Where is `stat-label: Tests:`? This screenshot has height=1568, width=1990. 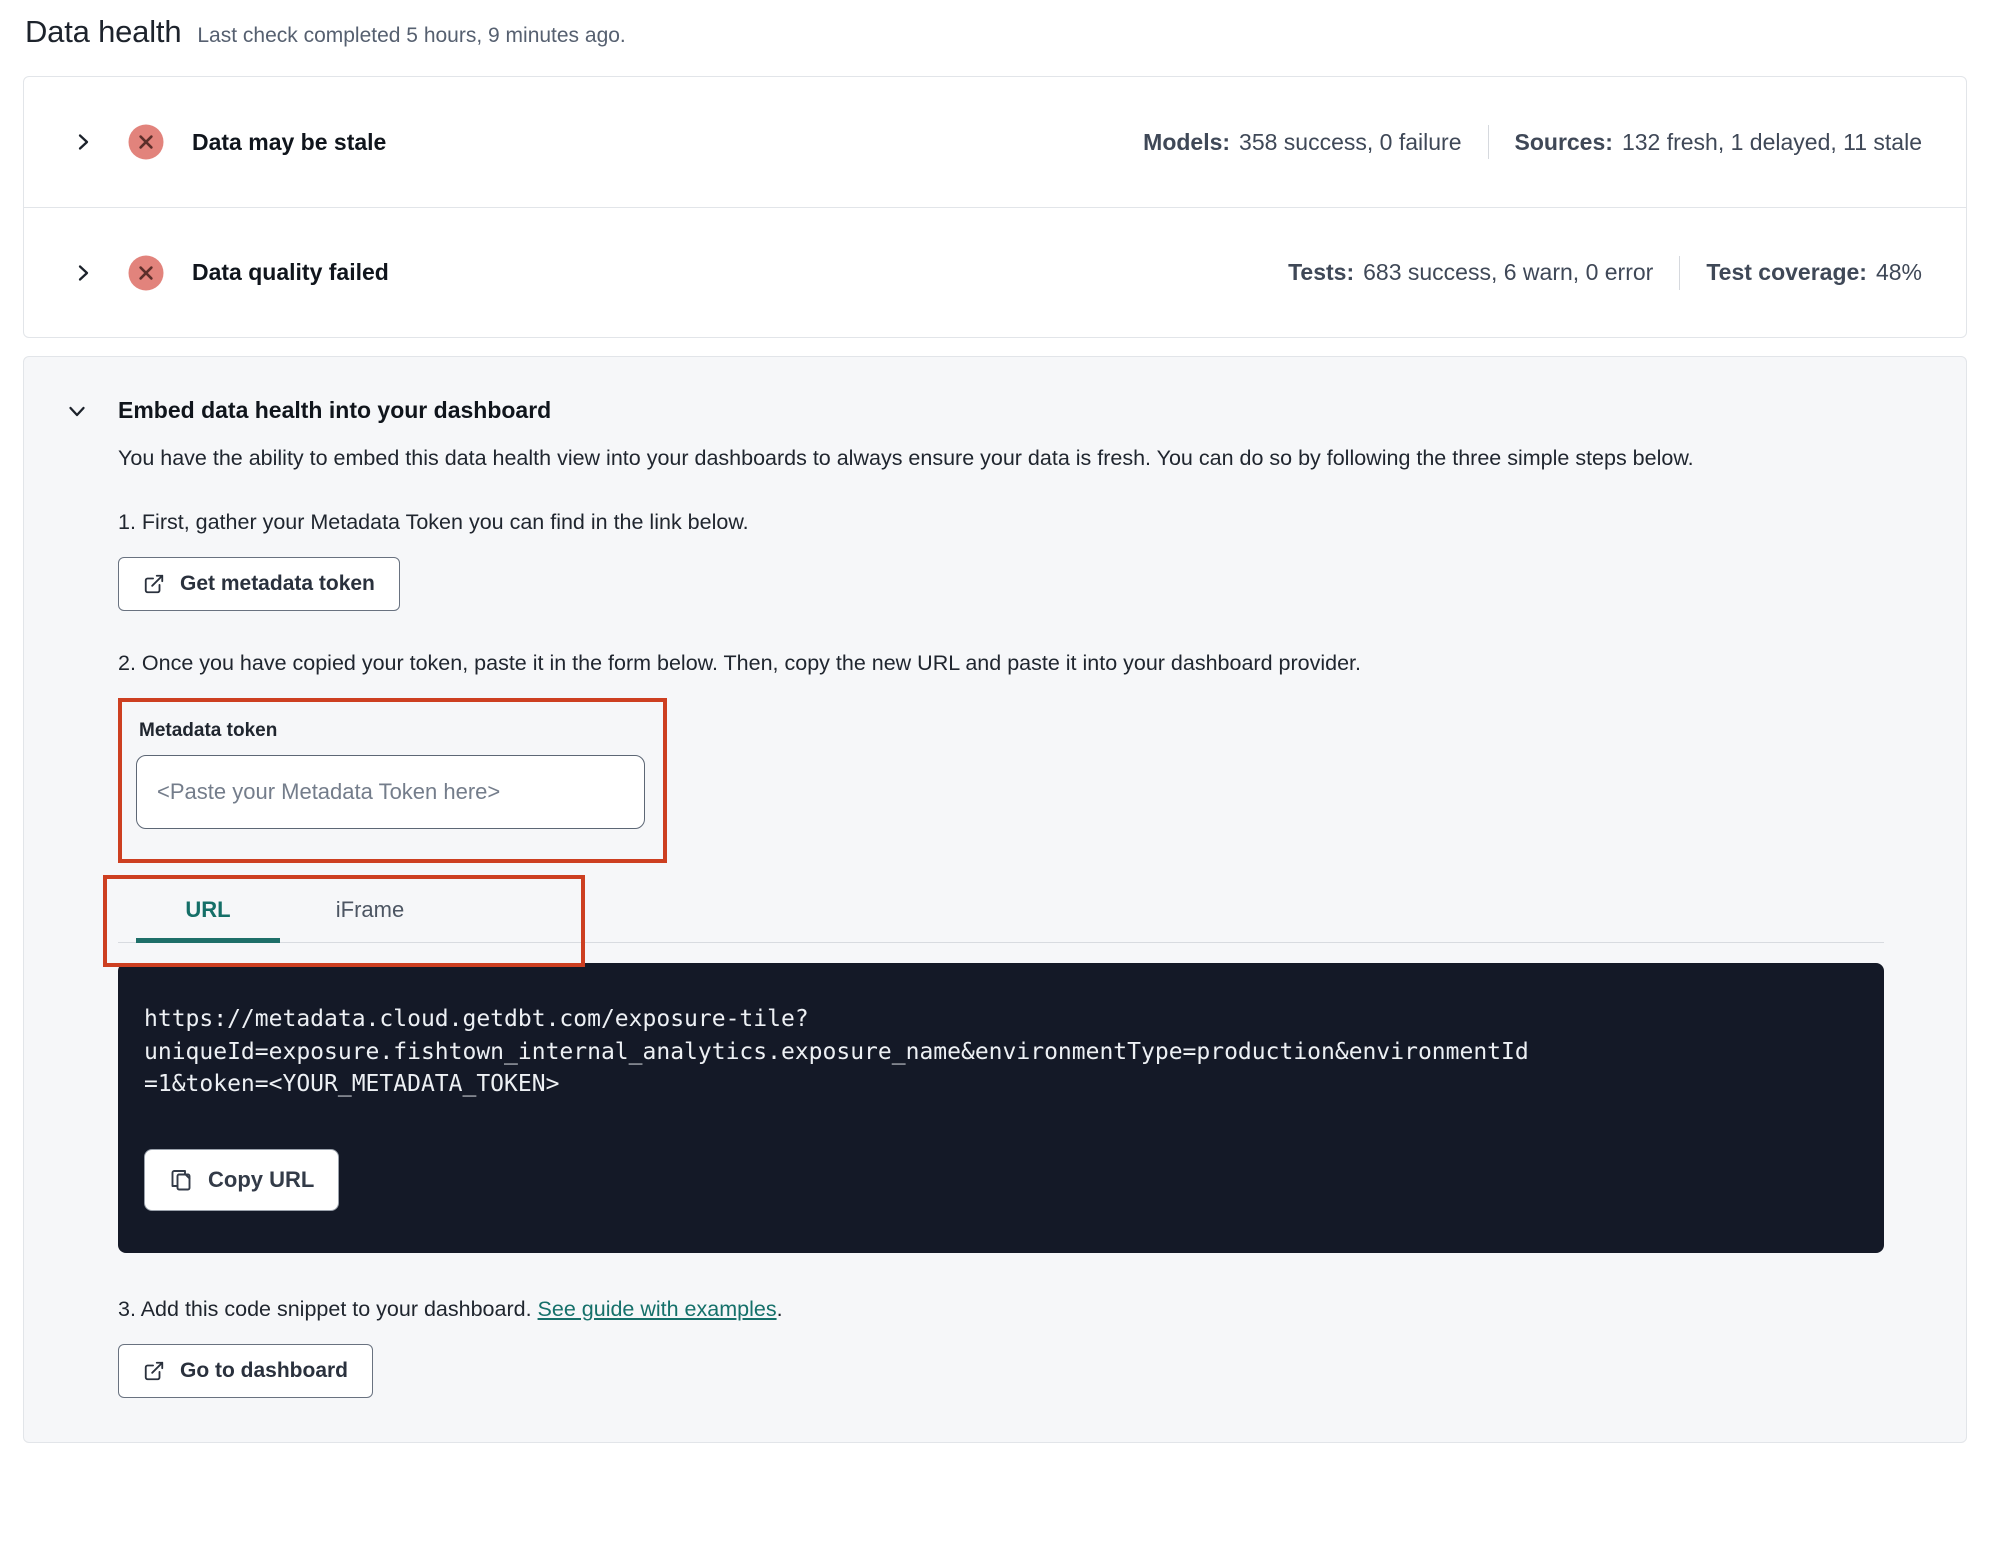
stat-label: Tests: is located at coordinates (1321, 272).